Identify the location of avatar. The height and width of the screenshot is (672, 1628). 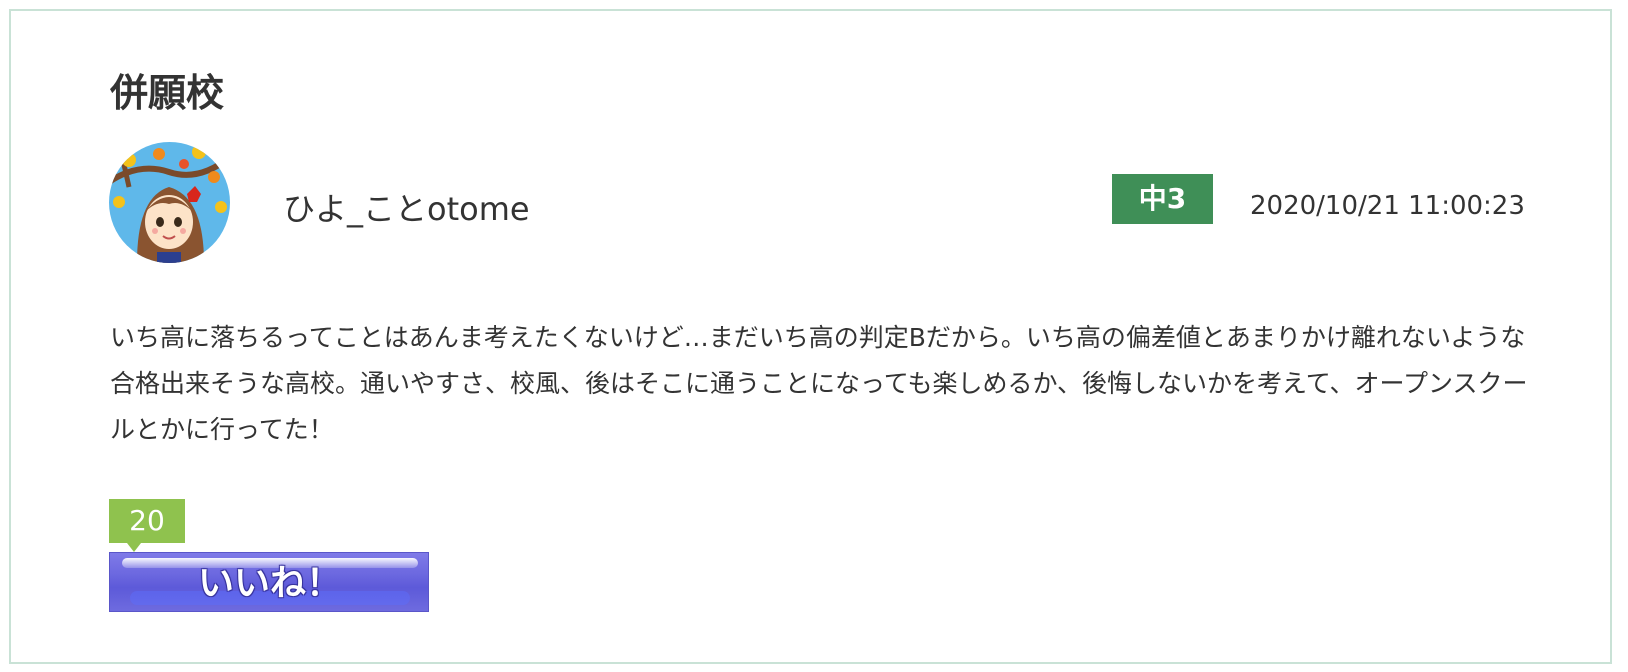
(169, 202).